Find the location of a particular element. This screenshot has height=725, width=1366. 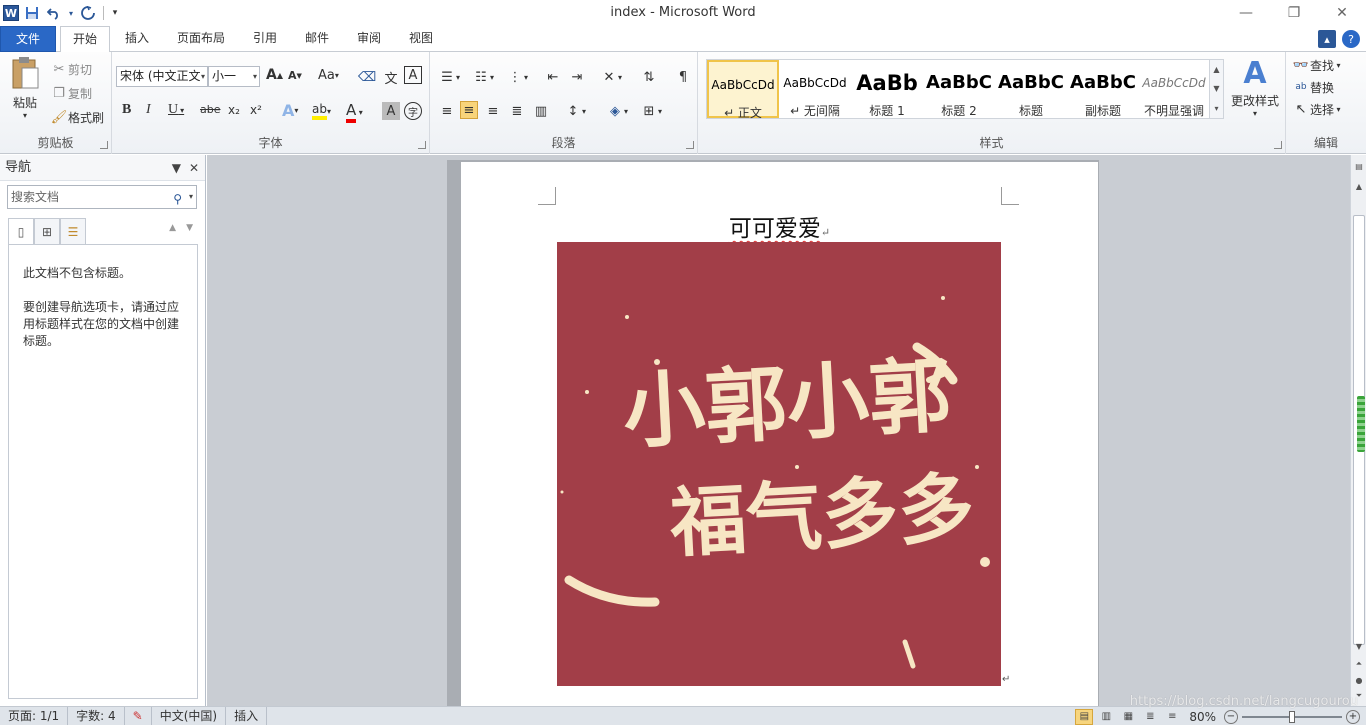

clipboard-launcher-icon is located at coordinates (104, 145).